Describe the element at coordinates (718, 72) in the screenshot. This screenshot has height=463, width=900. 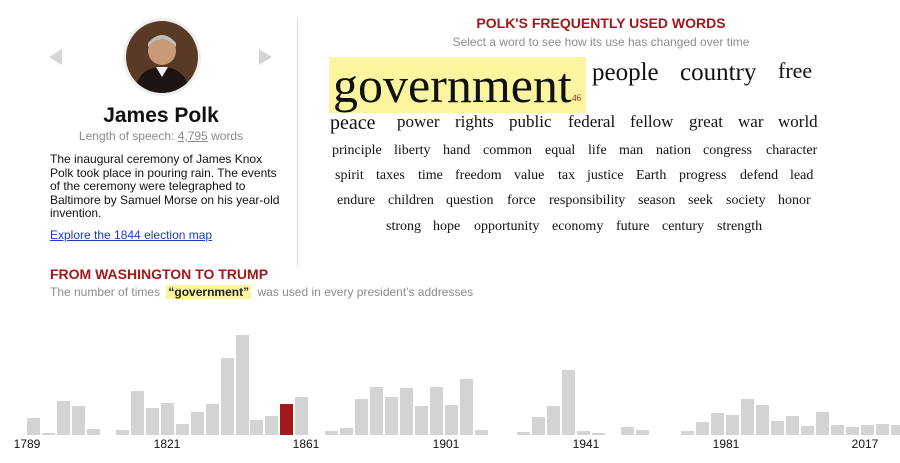
I see `word-country: country` at that location.